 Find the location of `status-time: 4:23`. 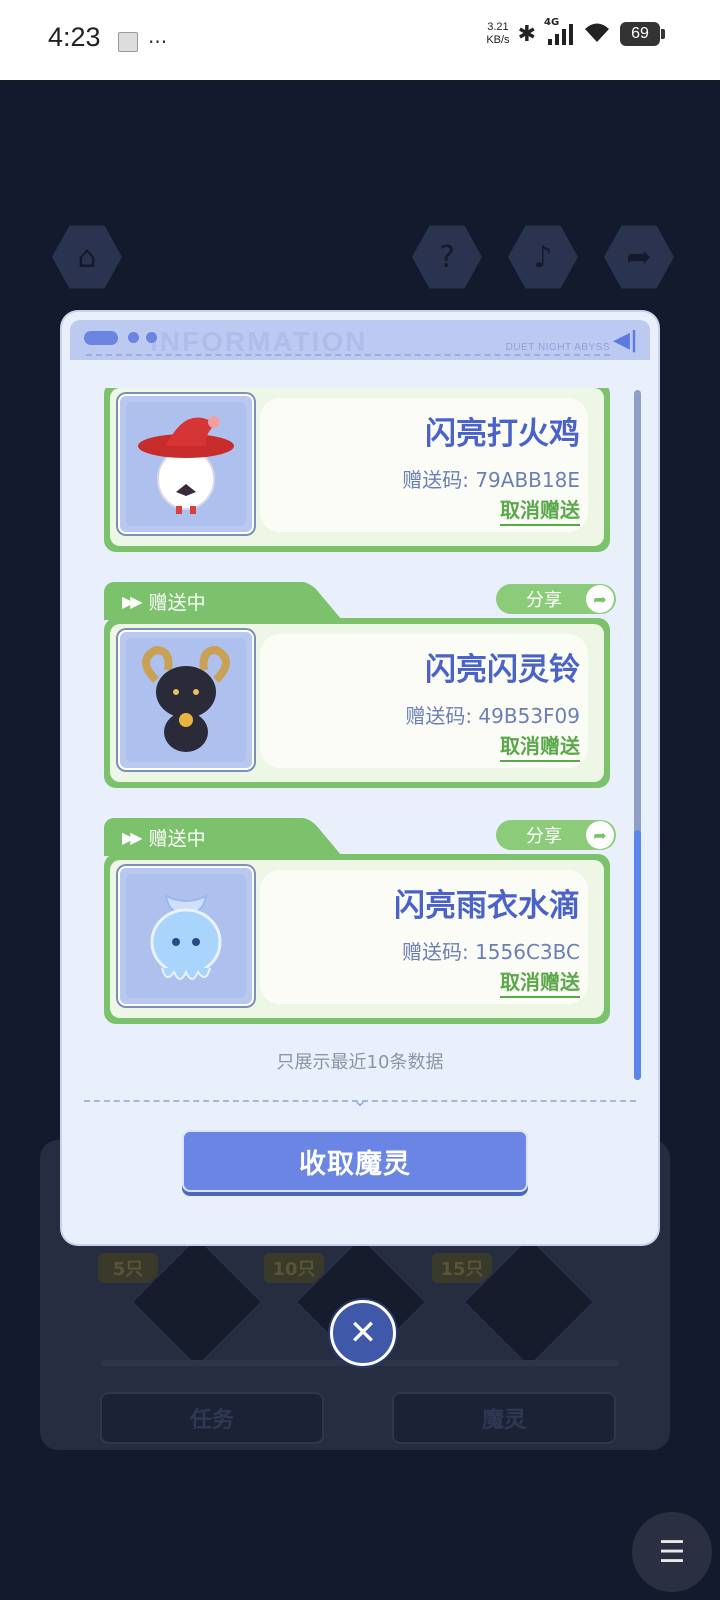

status-time: 4:23 is located at coordinates (74, 37).